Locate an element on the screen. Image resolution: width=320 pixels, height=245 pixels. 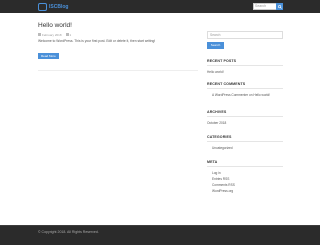
sidebar-search-input: Search is located at coordinates (245, 35).